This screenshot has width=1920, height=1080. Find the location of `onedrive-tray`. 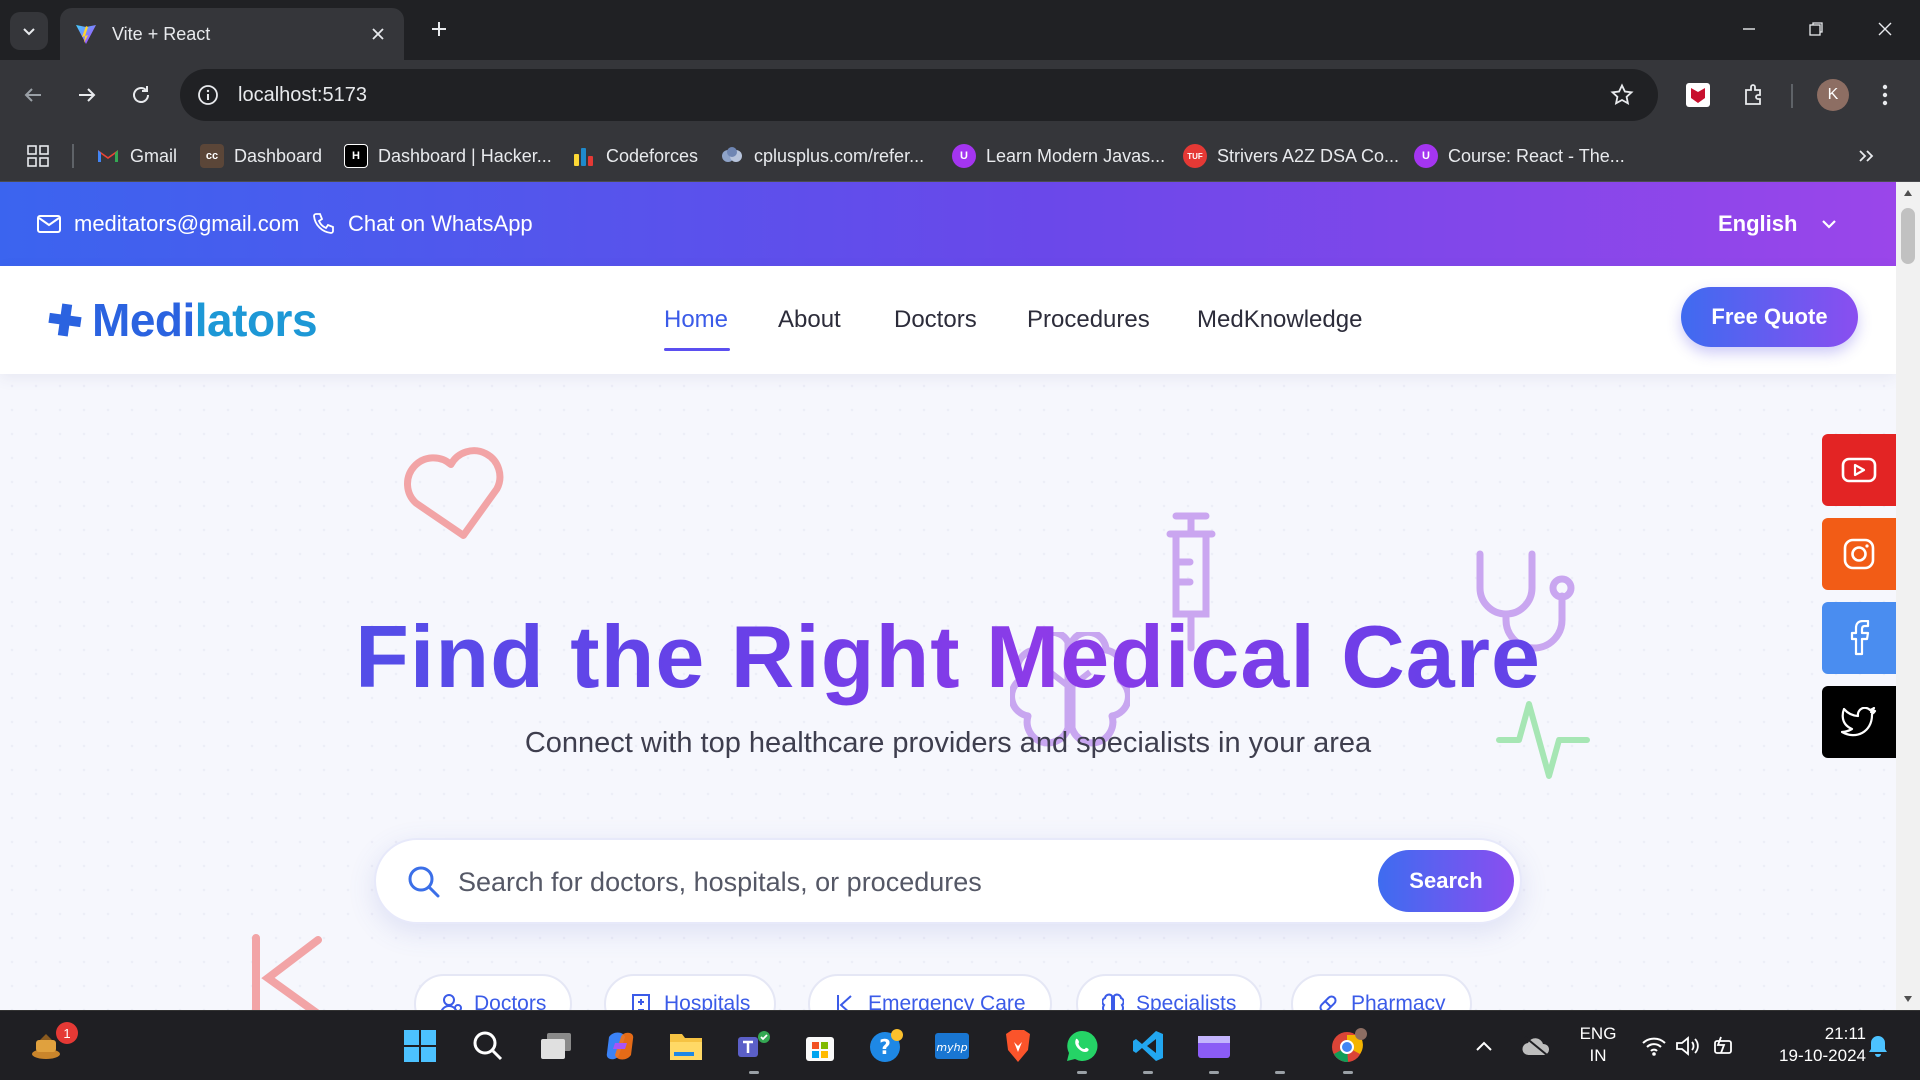

onedrive-tray is located at coordinates (1536, 1046).